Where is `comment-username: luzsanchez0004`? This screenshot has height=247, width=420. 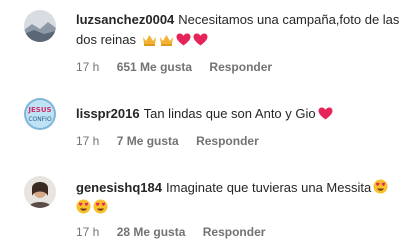 comment-username: luzsanchez0004 is located at coordinates (125, 19).